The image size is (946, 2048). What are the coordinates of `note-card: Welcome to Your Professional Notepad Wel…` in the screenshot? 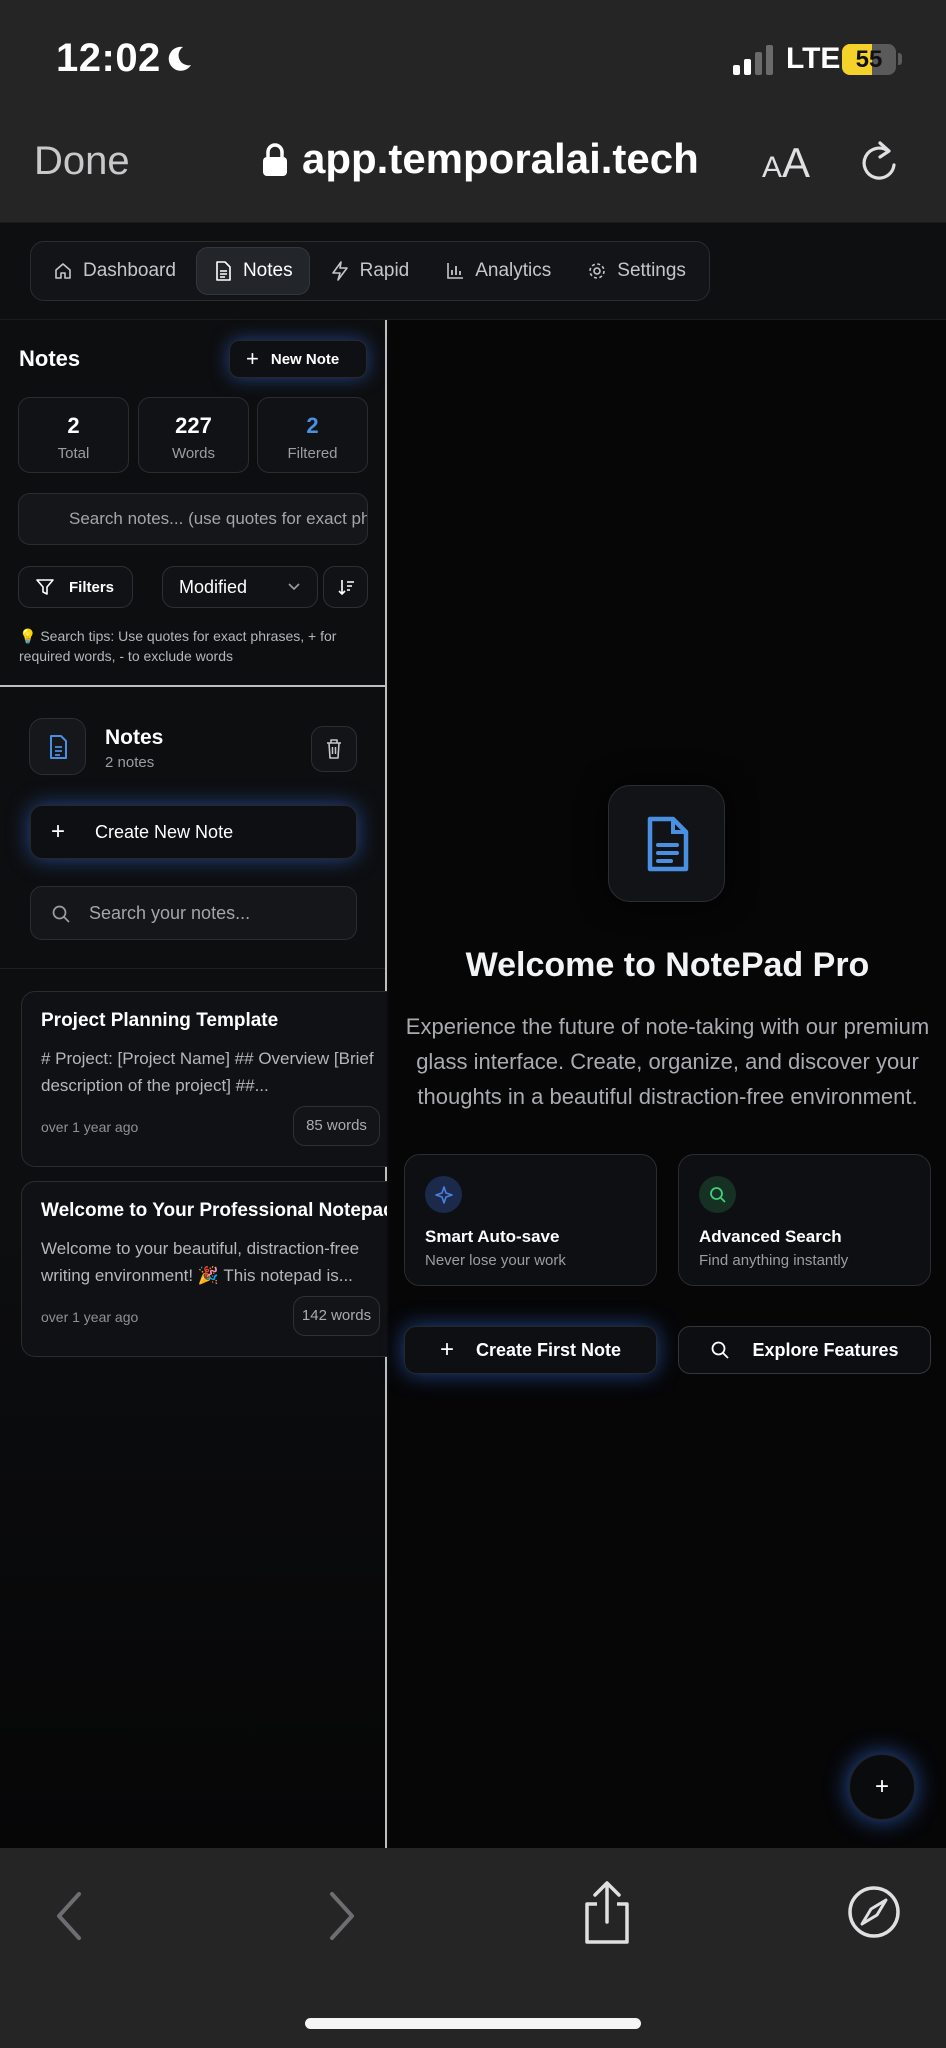 It's located at (204, 1269).